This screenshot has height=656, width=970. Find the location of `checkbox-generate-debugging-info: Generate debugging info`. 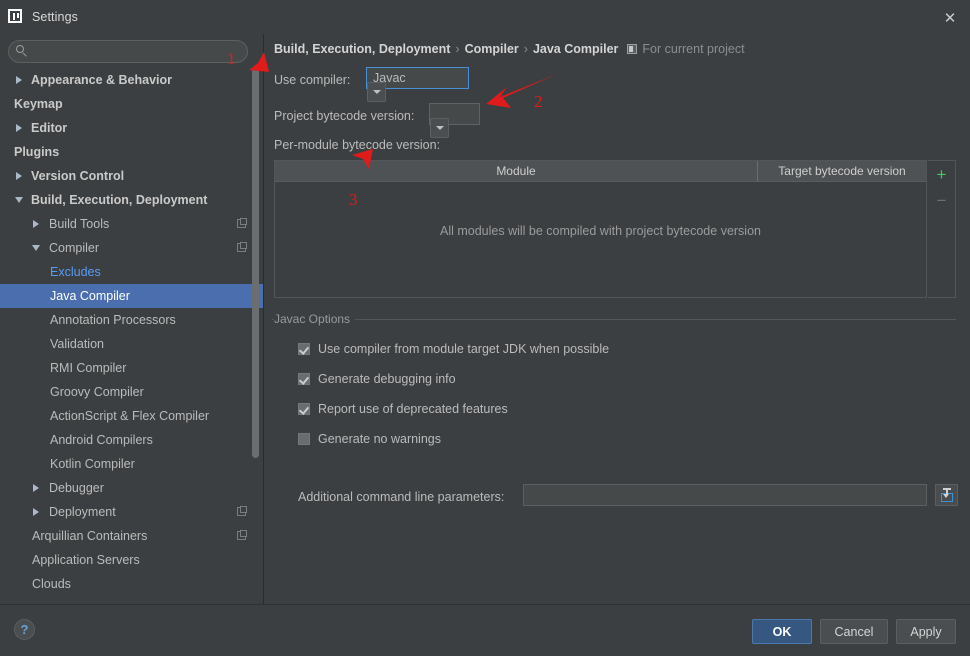

checkbox-generate-debugging-info: Generate debugging info is located at coordinates (377, 379).